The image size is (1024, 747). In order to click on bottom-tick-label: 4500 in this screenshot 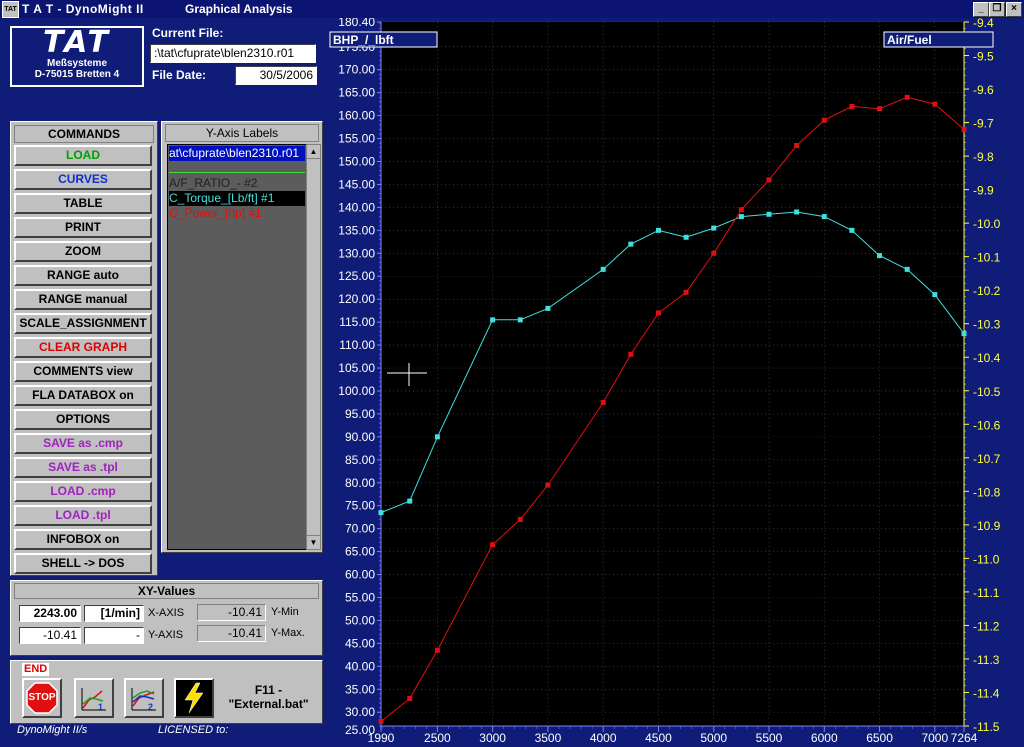, I will do `click(658, 737)`.